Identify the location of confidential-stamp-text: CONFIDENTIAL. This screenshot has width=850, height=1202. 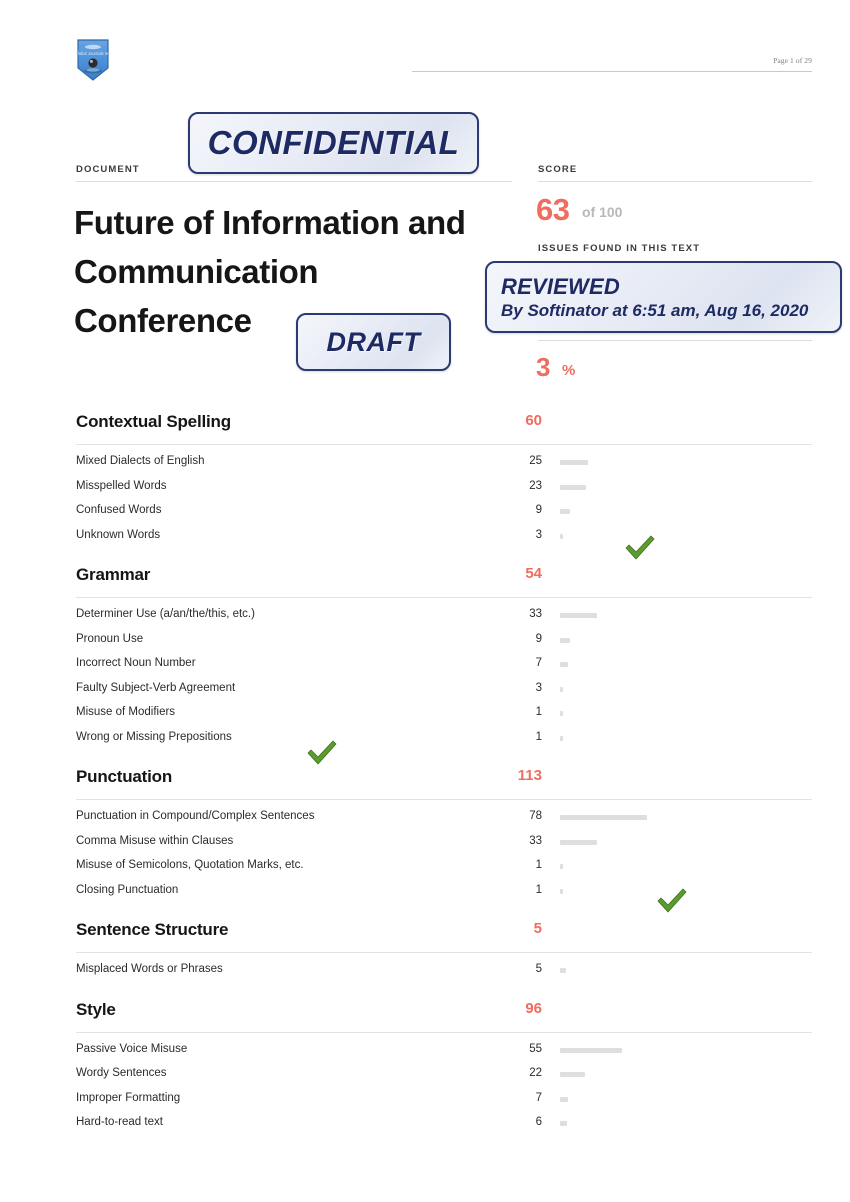
(333, 142).